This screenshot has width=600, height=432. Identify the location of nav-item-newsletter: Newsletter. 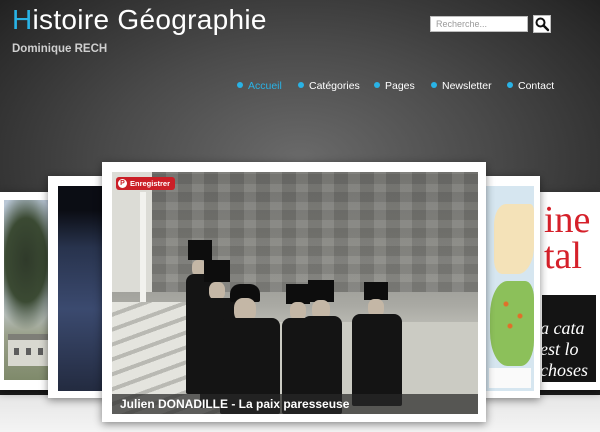
(461, 86).